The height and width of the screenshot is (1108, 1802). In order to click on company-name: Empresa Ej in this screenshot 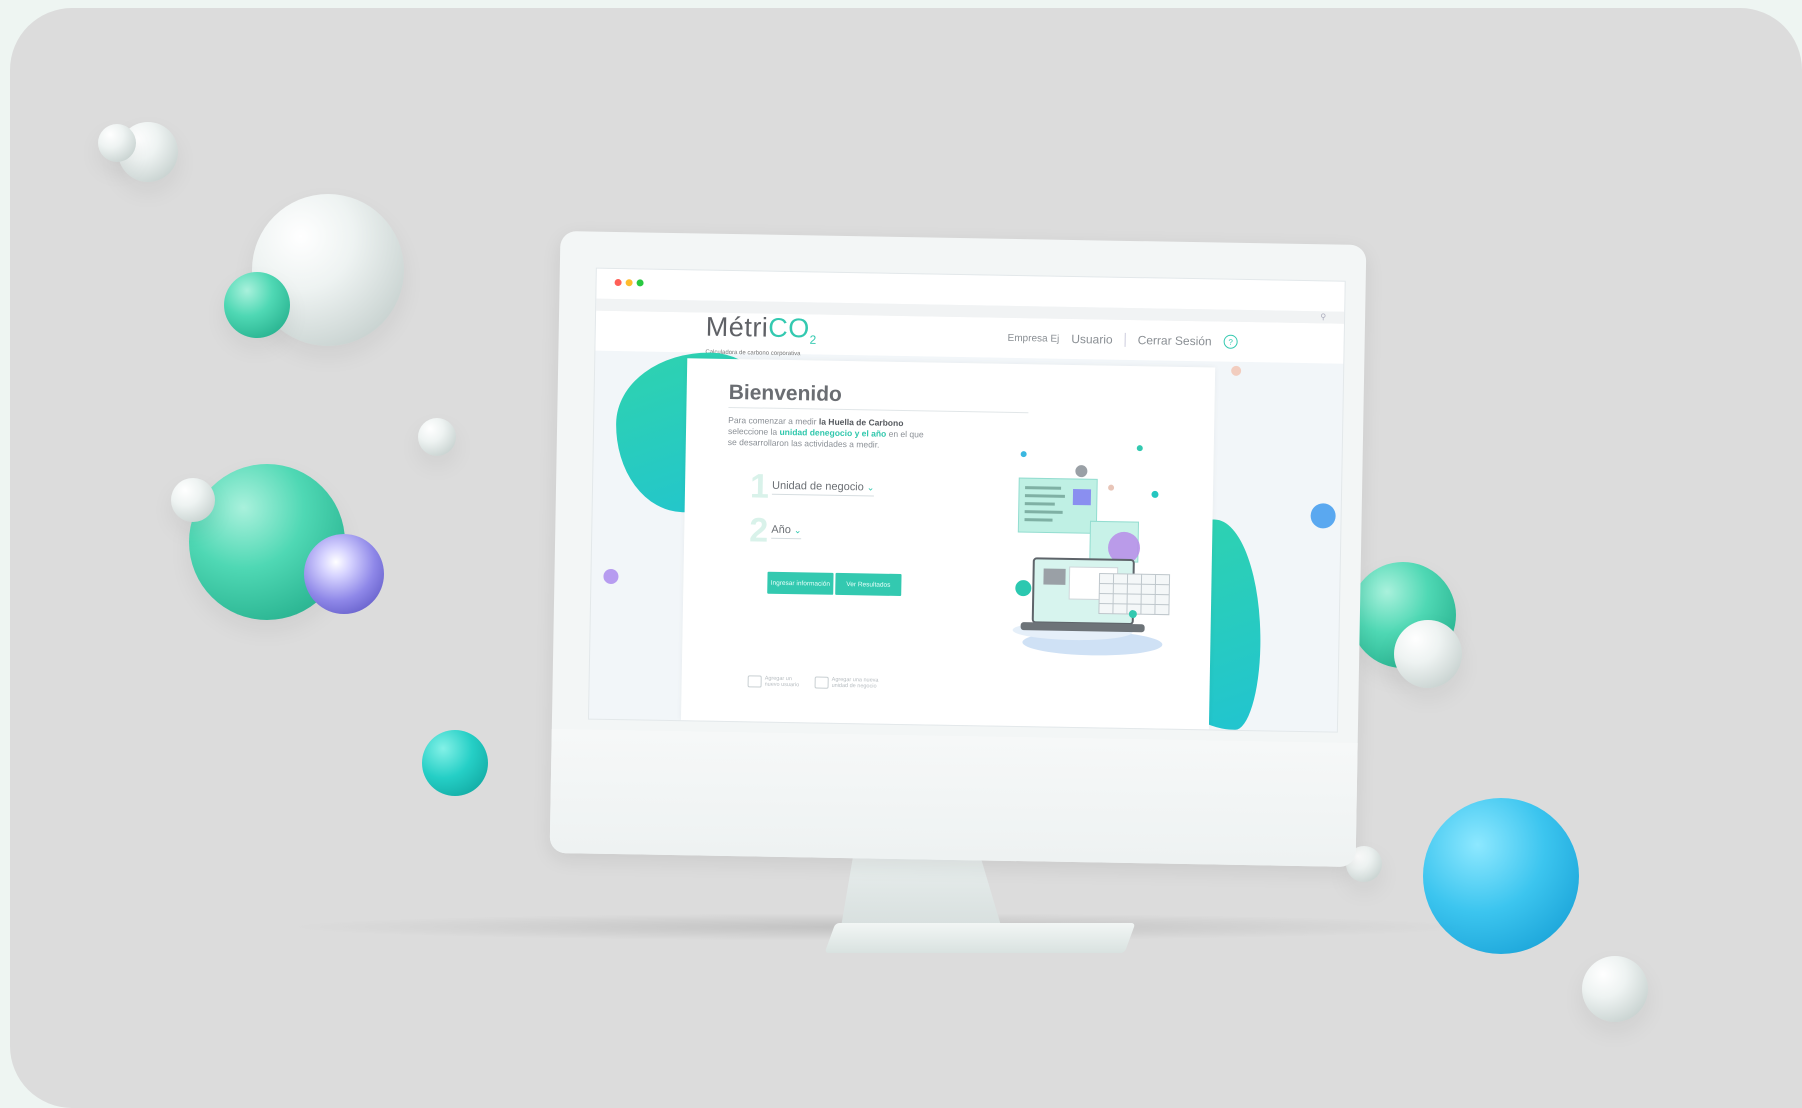, I will do `click(1034, 338)`.